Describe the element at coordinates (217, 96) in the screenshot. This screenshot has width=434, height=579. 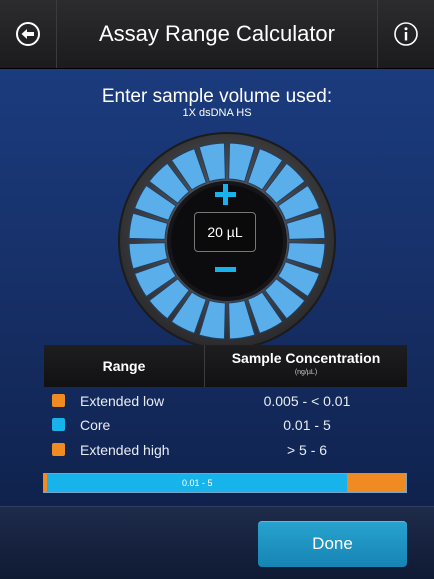
I see `volume-prompt: Enter sample volume used:` at that location.